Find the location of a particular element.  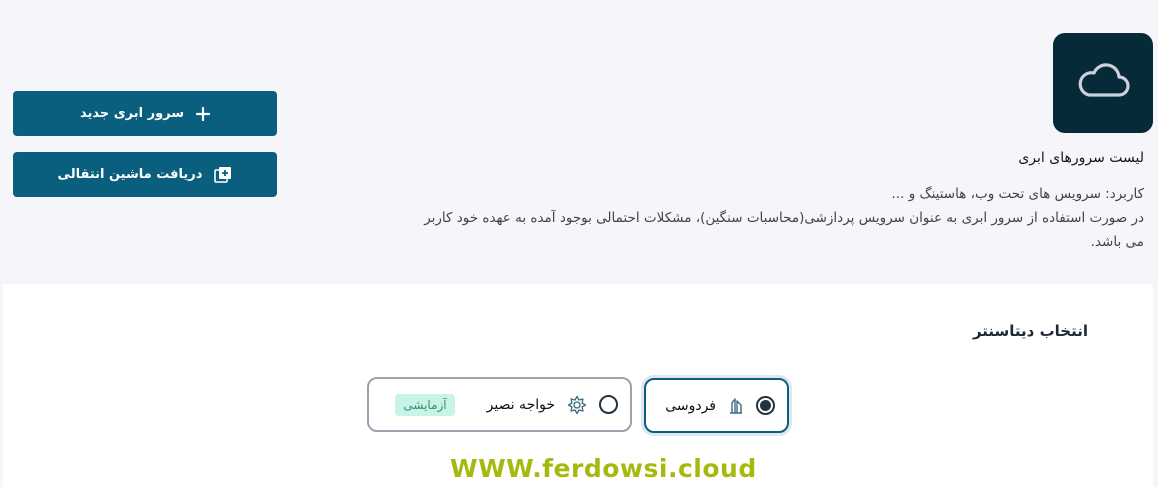

radio-selected is located at coordinates (765, 405).